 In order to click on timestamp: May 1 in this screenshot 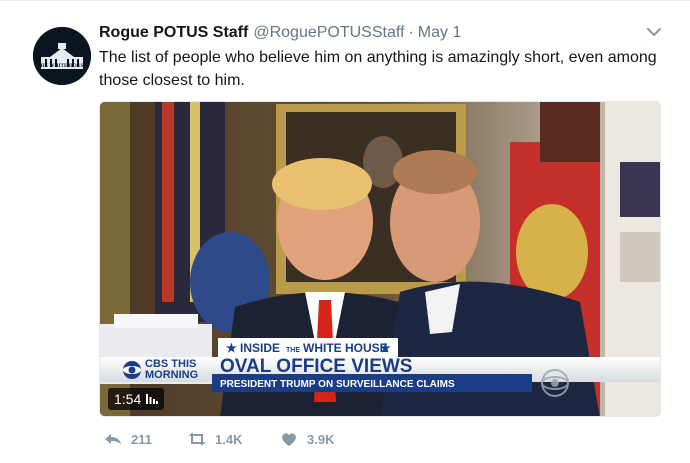, I will do `click(440, 33)`.